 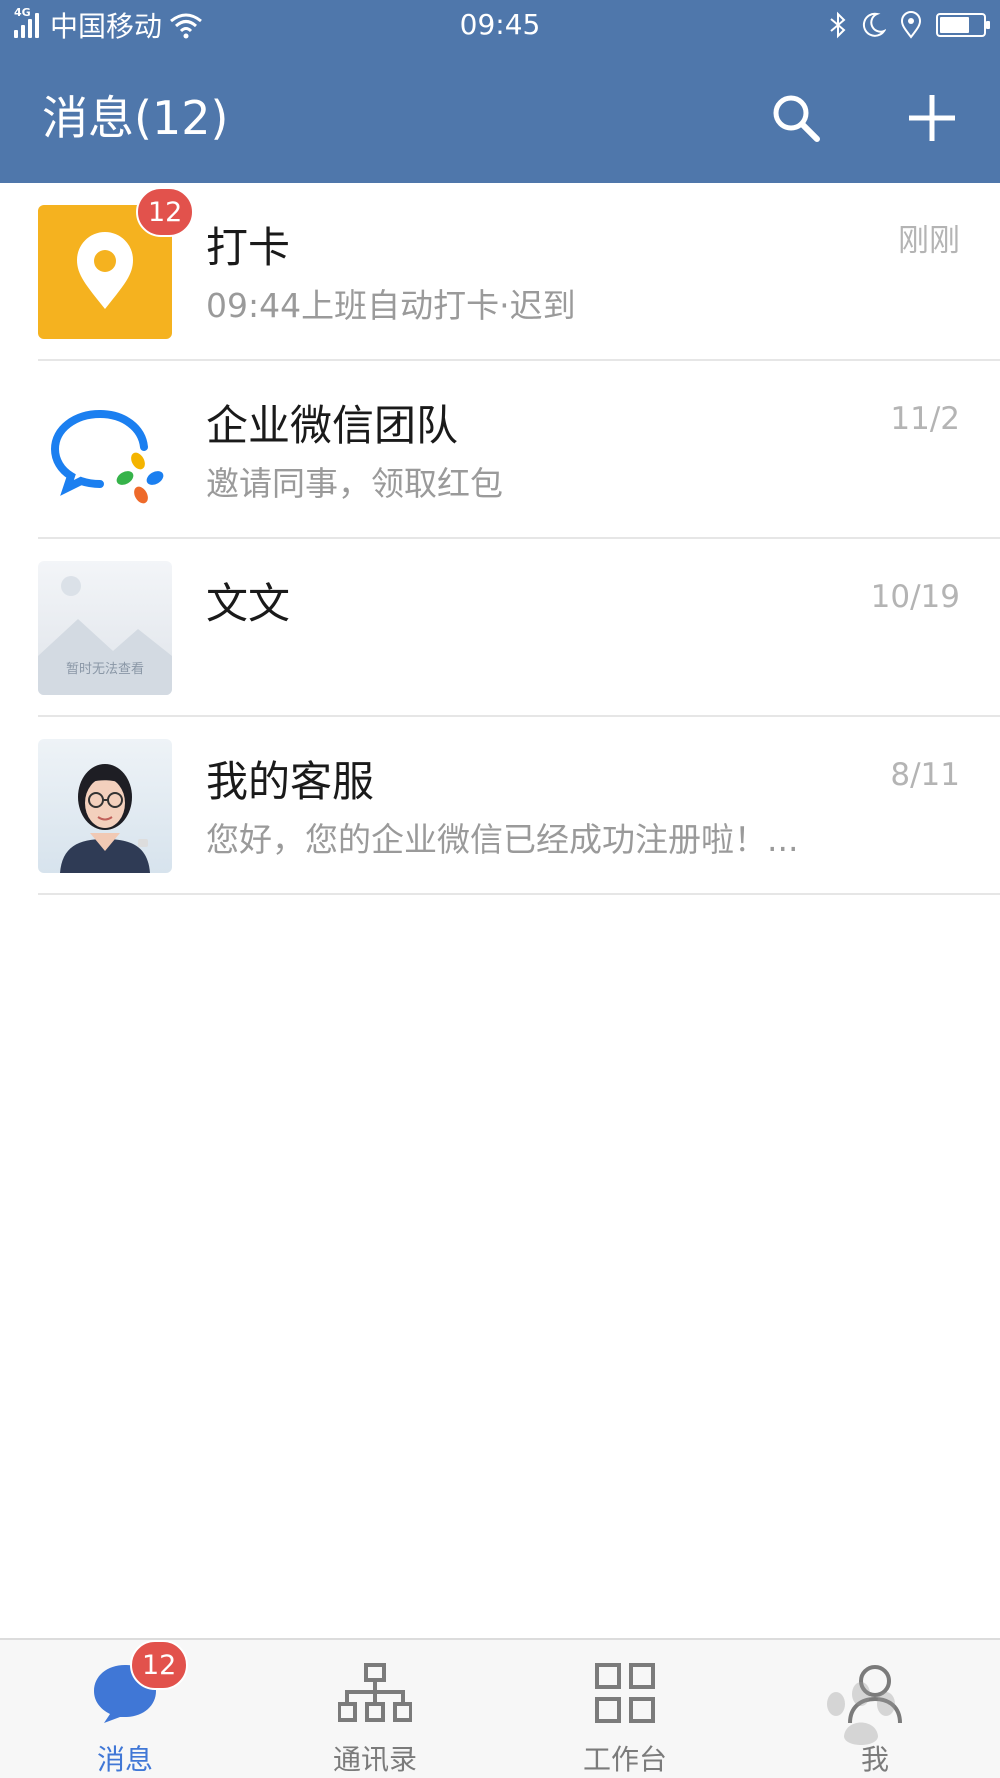 I want to click on grid-icon, so click(x=625, y=1693).